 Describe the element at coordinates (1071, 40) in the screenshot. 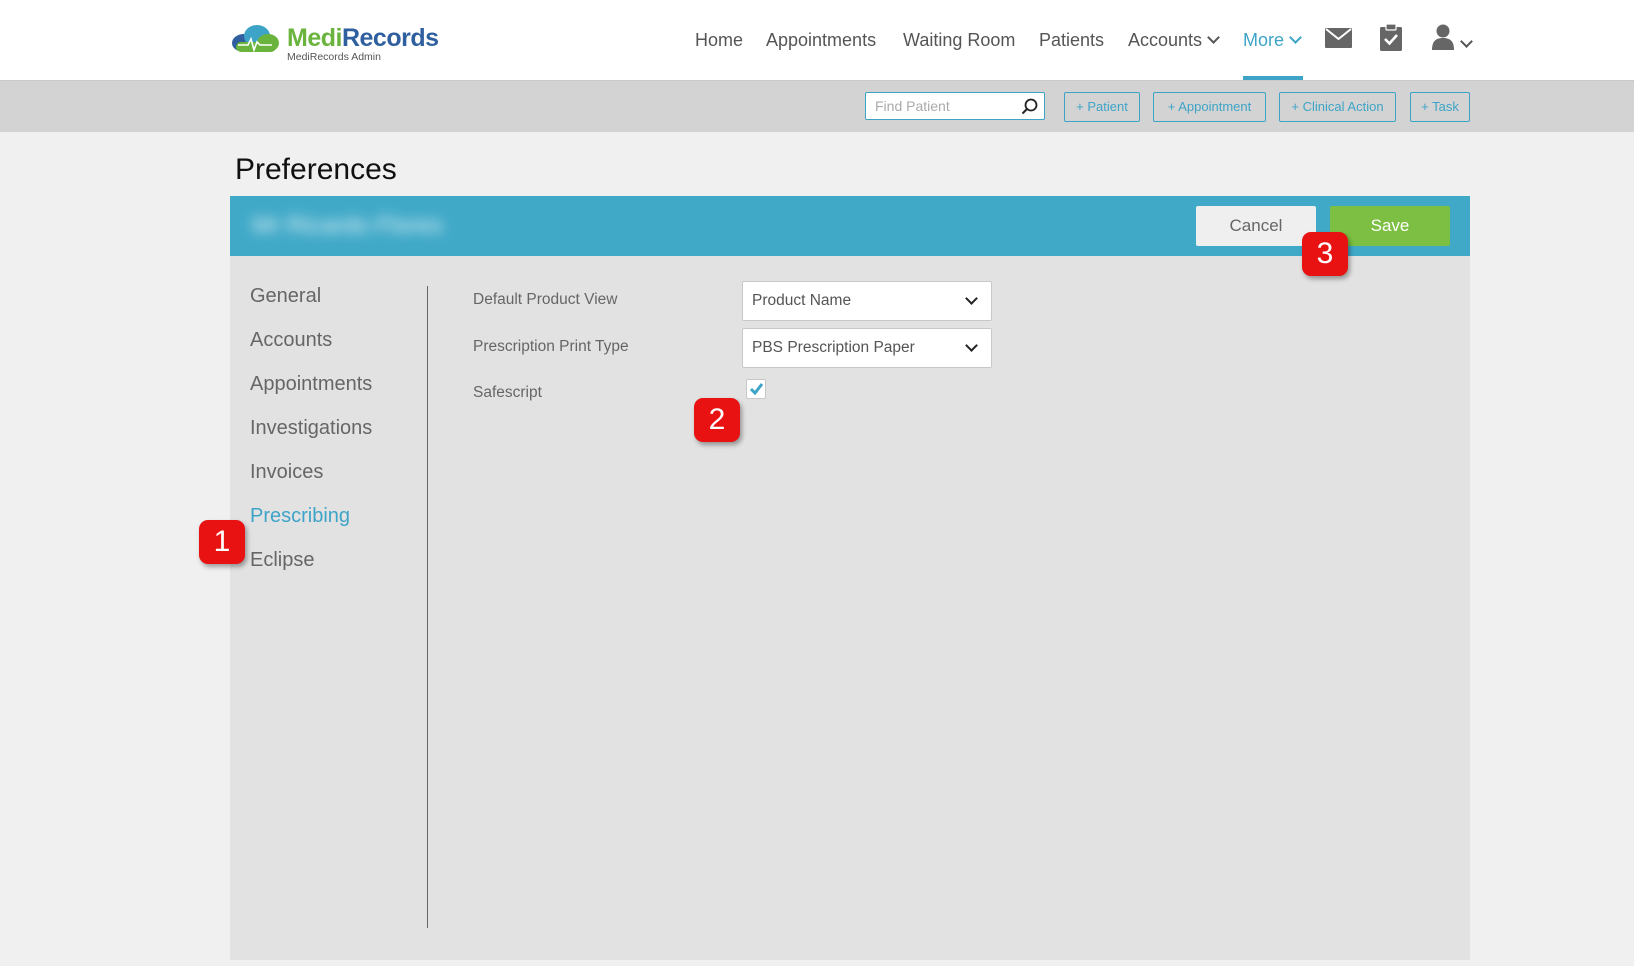

I see `nav-patients: Patients` at that location.